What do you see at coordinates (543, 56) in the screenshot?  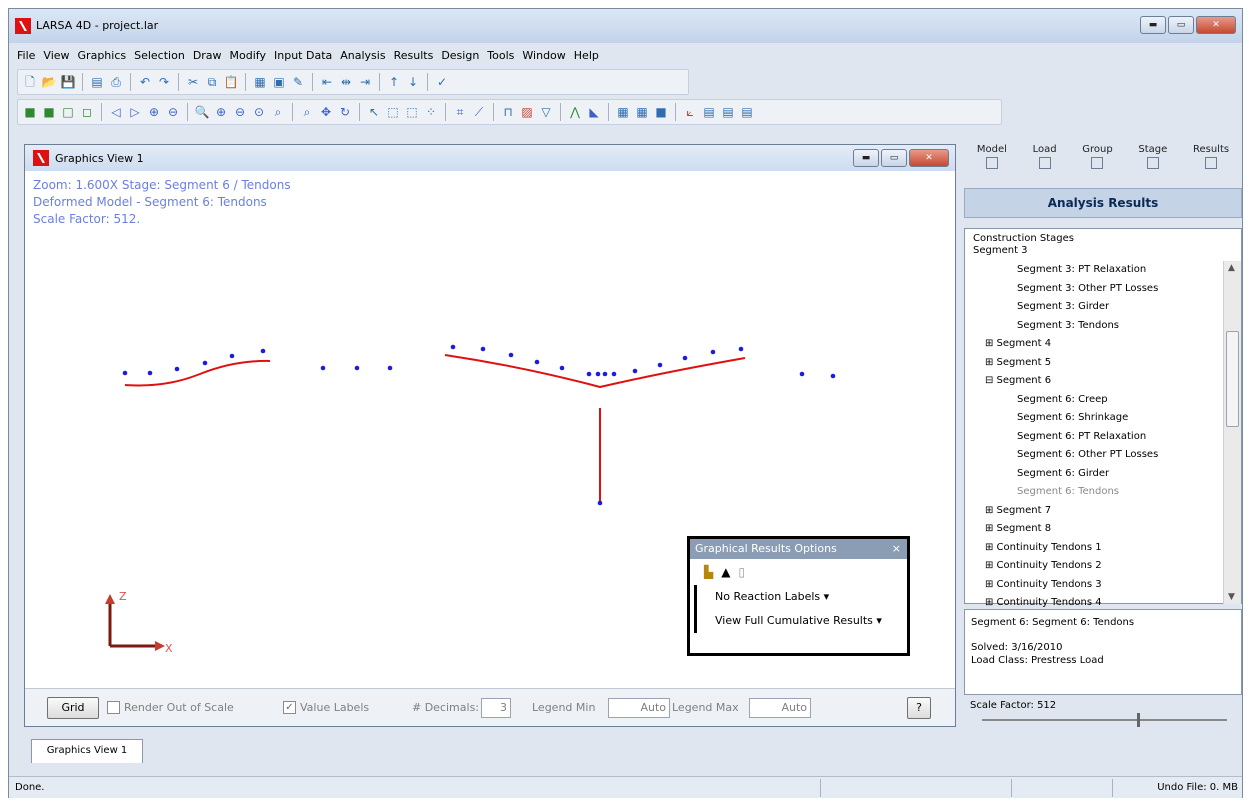 I see `menu-window: Window` at bounding box center [543, 56].